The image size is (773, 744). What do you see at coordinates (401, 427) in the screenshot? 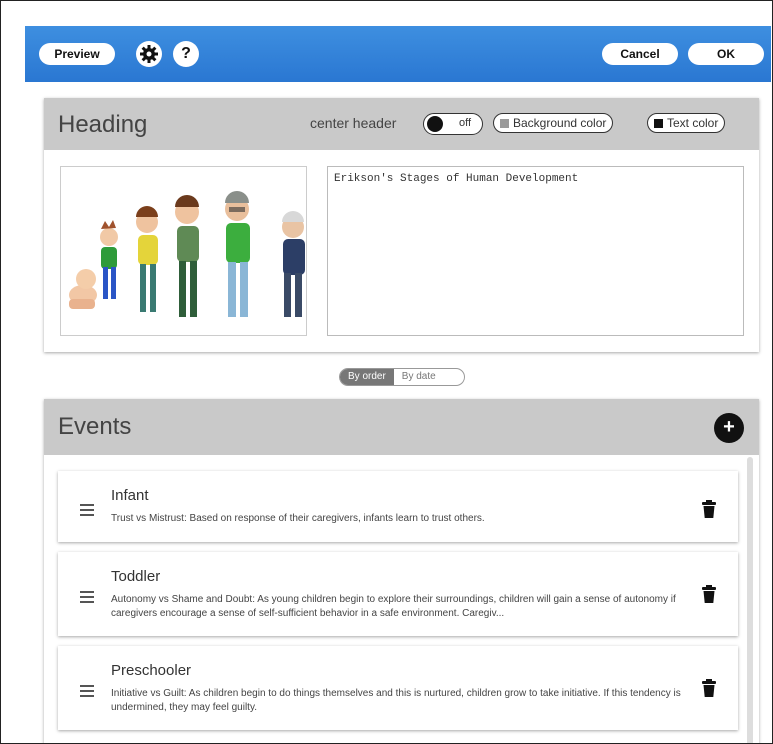
I see `events-panel-header: Events +` at bounding box center [401, 427].